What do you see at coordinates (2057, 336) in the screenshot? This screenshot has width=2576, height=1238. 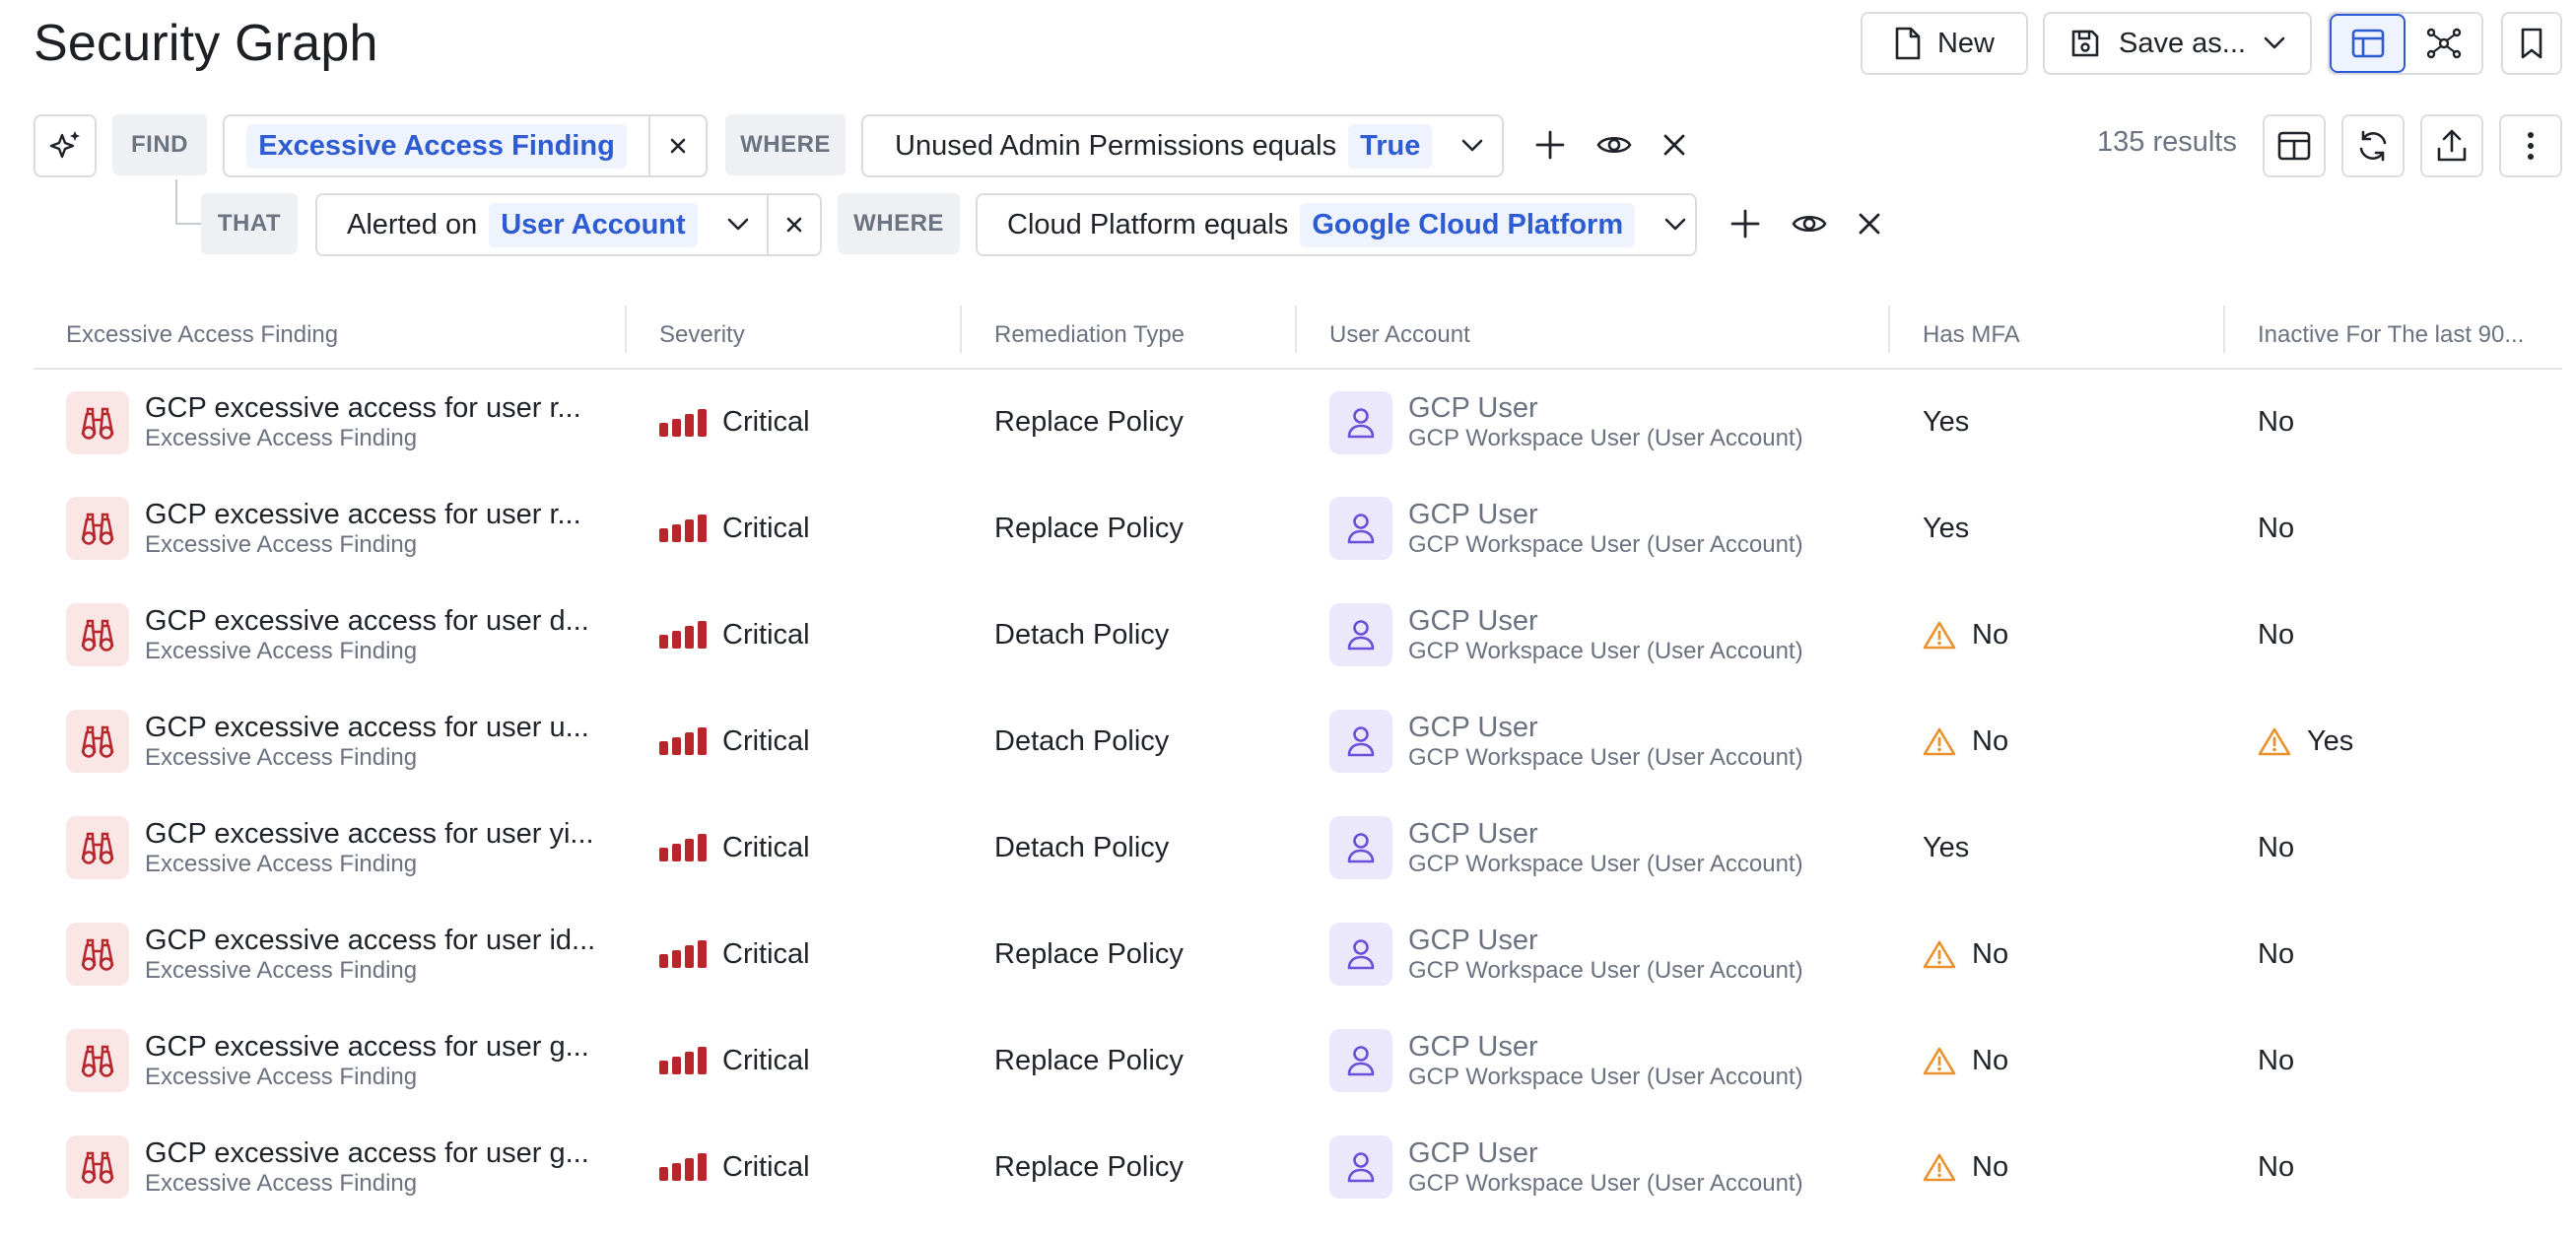 I see `column-header: Has MFA` at bounding box center [2057, 336].